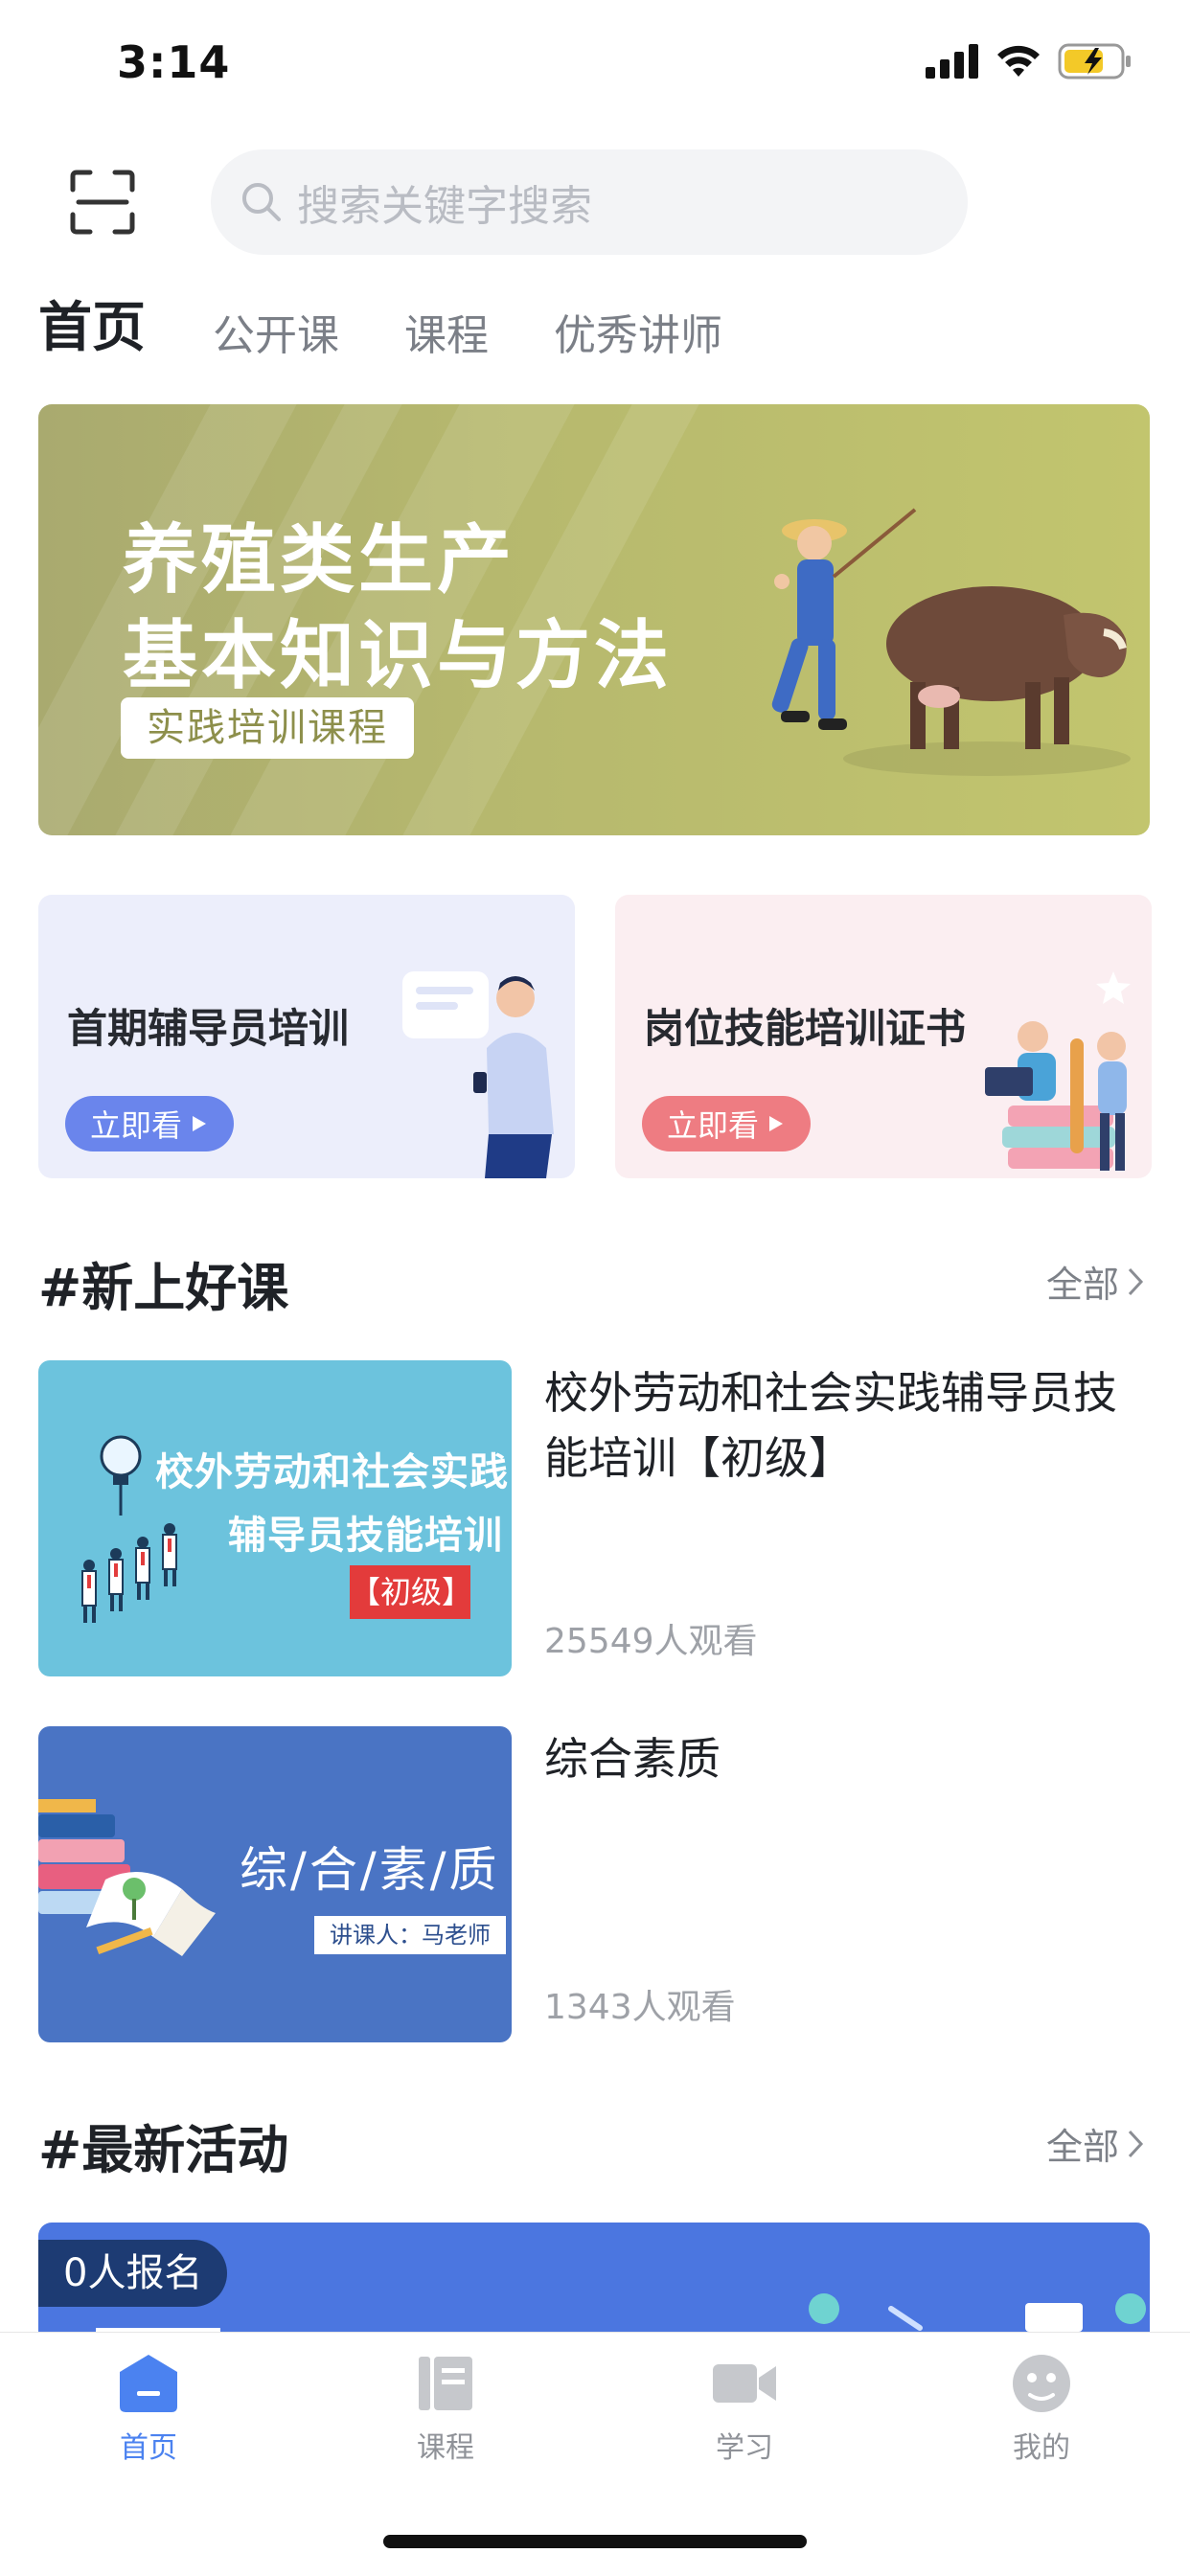 Image resolution: width=1190 pixels, height=2576 pixels. What do you see at coordinates (209, 1028) in the screenshot?
I see `card-title: 首期辅导员培训` at bounding box center [209, 1028].